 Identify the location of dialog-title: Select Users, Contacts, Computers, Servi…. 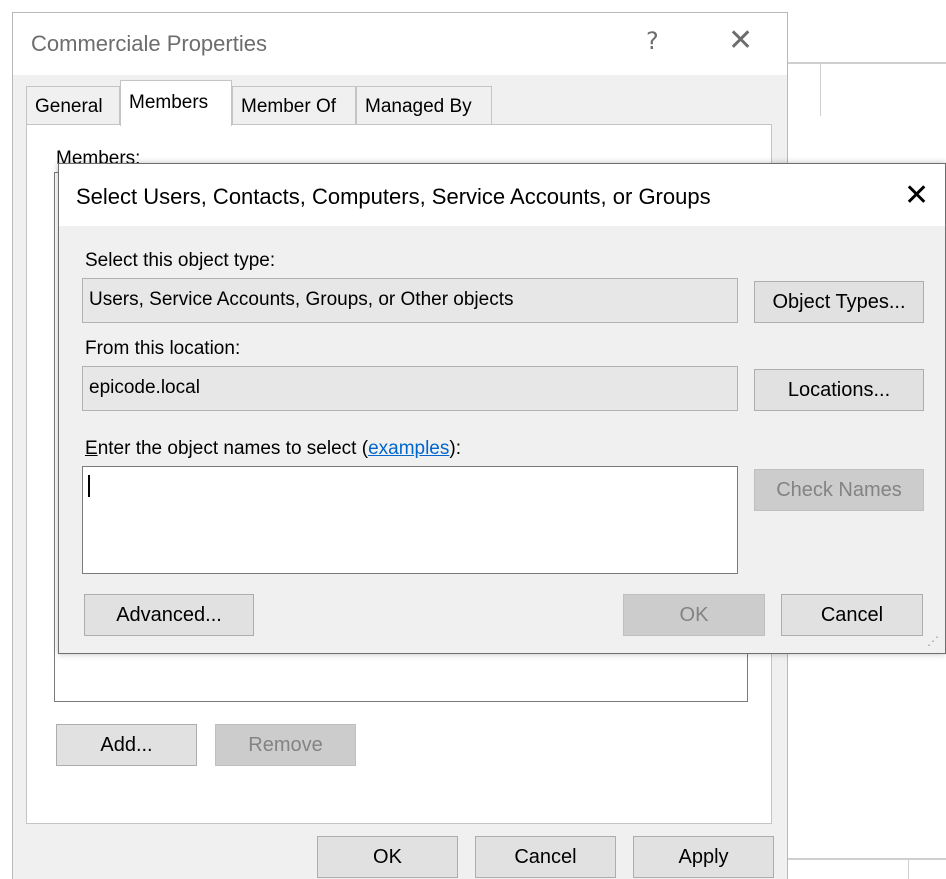
(393, 196).